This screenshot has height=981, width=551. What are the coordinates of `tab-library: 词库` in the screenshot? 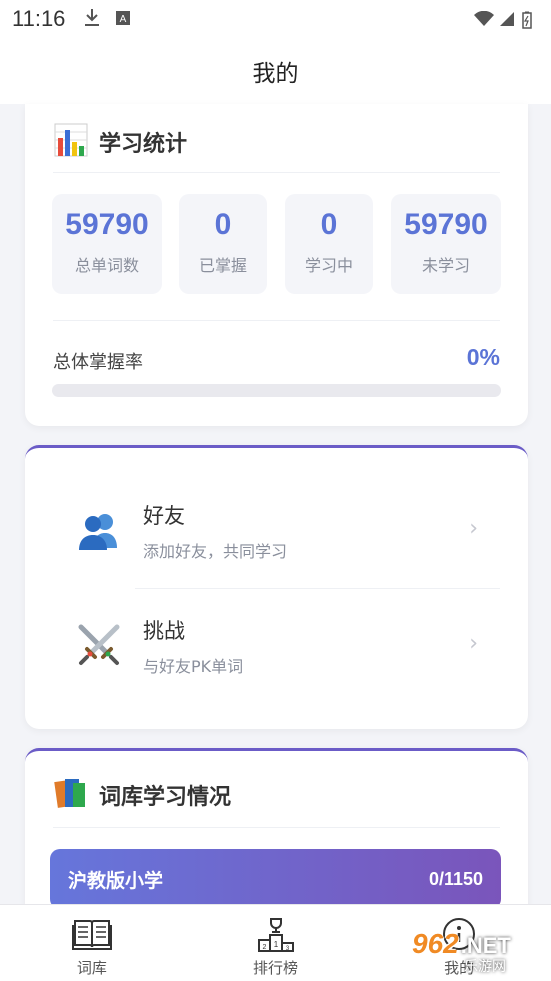 It's located at (92, 943).